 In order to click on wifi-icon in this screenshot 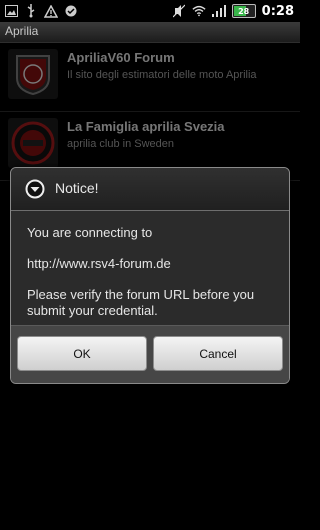, I will do `click(199, 11)`.